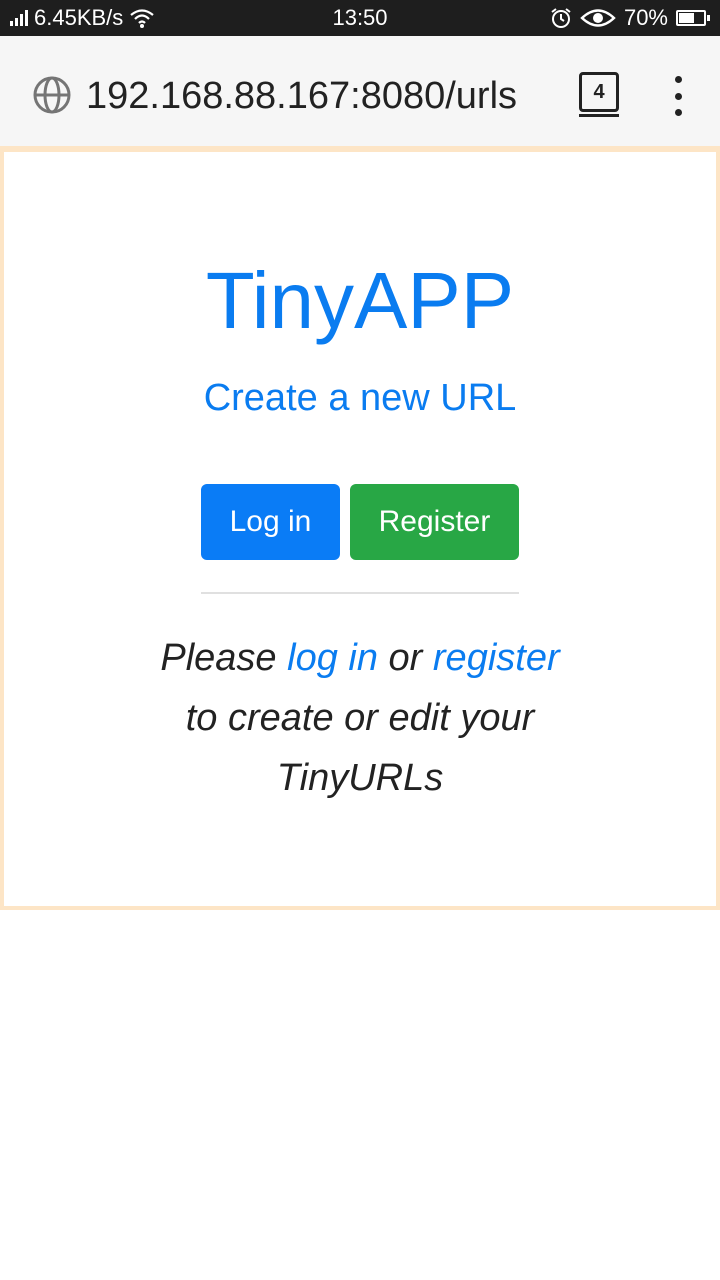 Image resolution: width=720 pixels, height=1280 pixels. What do you see at coordinates (496, 658) in the screenshot?
I see `inline-register-link: register` at bounding box center [496, 658].